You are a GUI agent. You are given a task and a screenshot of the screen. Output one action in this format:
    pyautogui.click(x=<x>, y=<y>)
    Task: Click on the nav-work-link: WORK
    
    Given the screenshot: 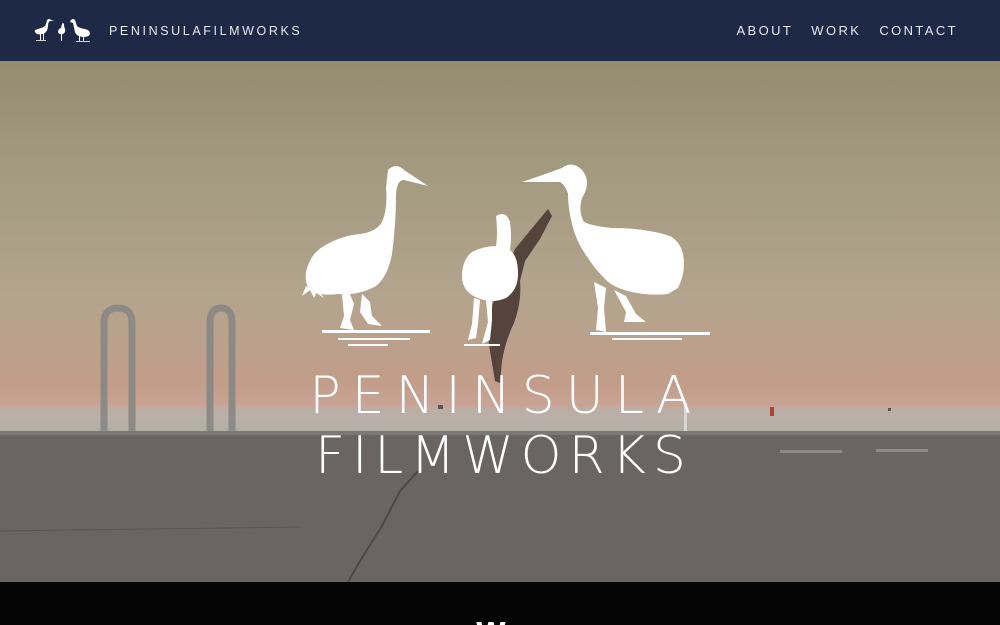 What is the action you would take?
    pyautogui.click(x=836, y=30)
    